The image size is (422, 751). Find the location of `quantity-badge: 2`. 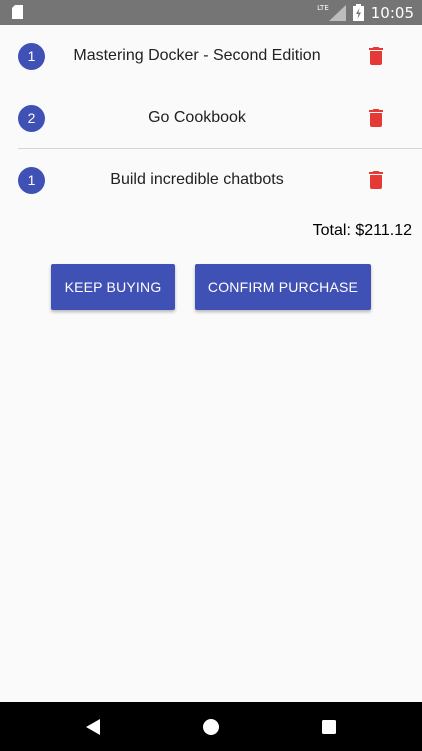

quantity-badge: 2 is located at coordinates (31, 118).